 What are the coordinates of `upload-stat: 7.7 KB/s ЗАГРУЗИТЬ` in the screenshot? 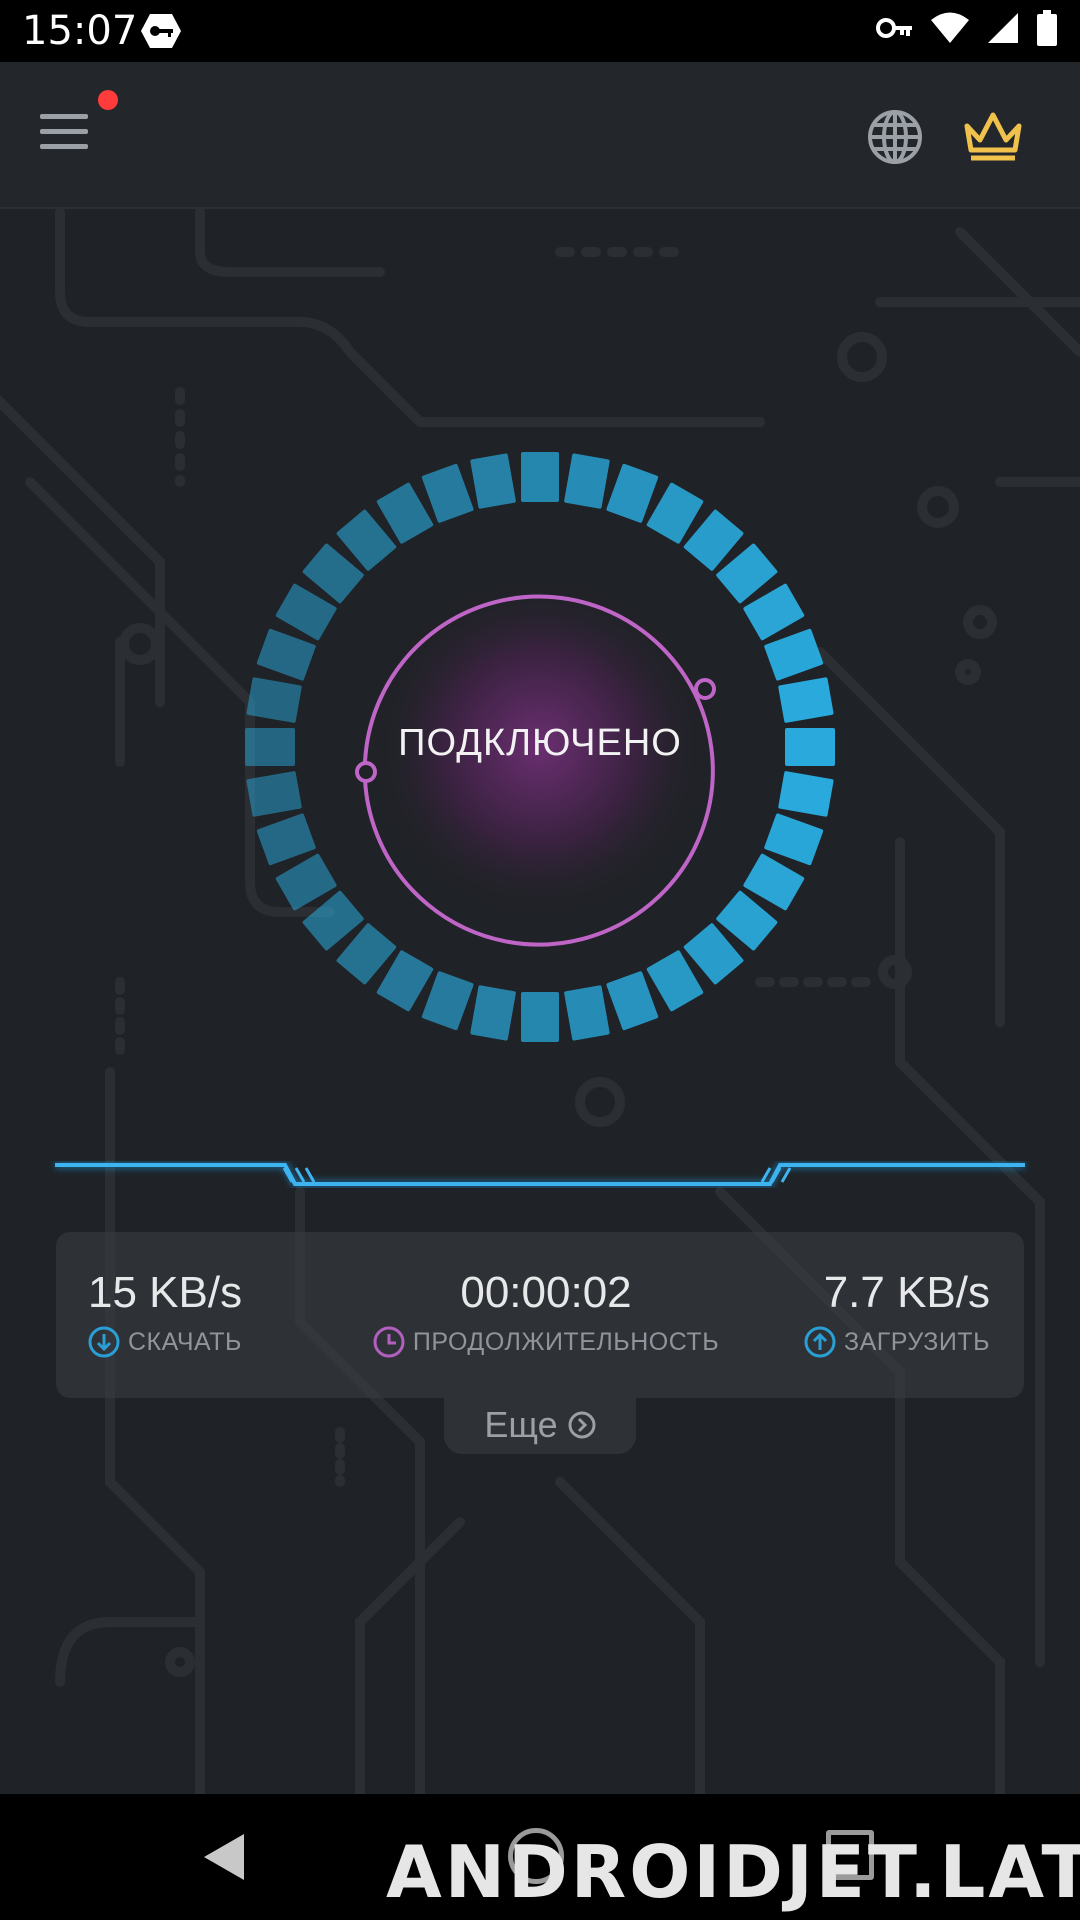 It's located at (897, 1313).